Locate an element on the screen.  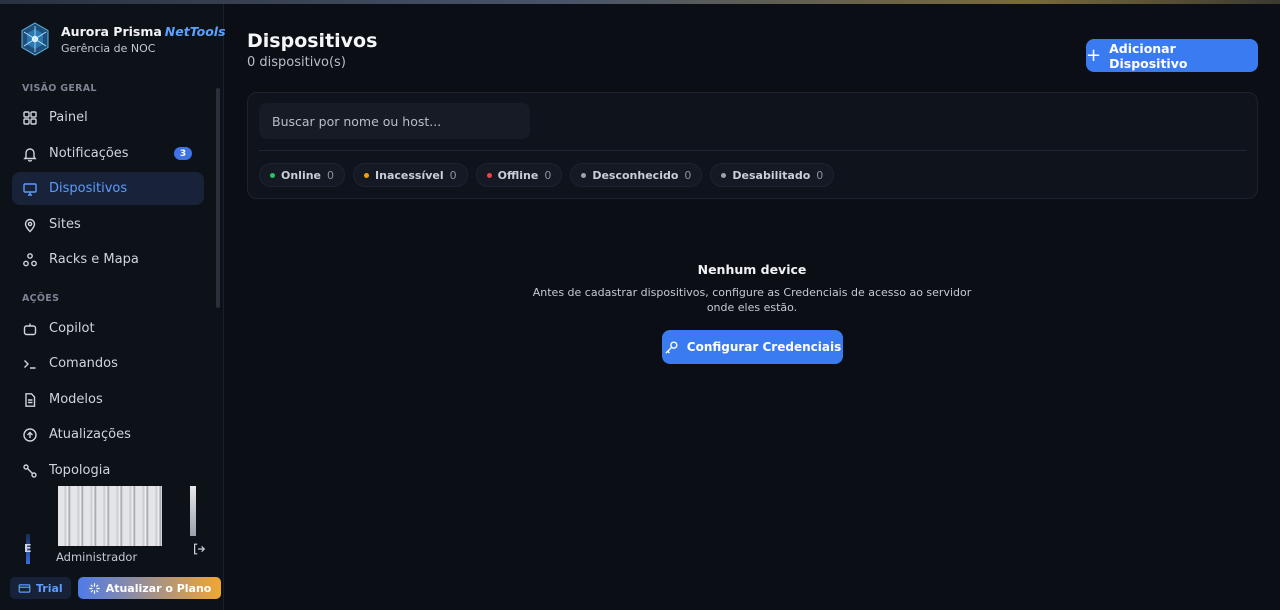
user-role: Administrador is located at coordinates (97, 557).